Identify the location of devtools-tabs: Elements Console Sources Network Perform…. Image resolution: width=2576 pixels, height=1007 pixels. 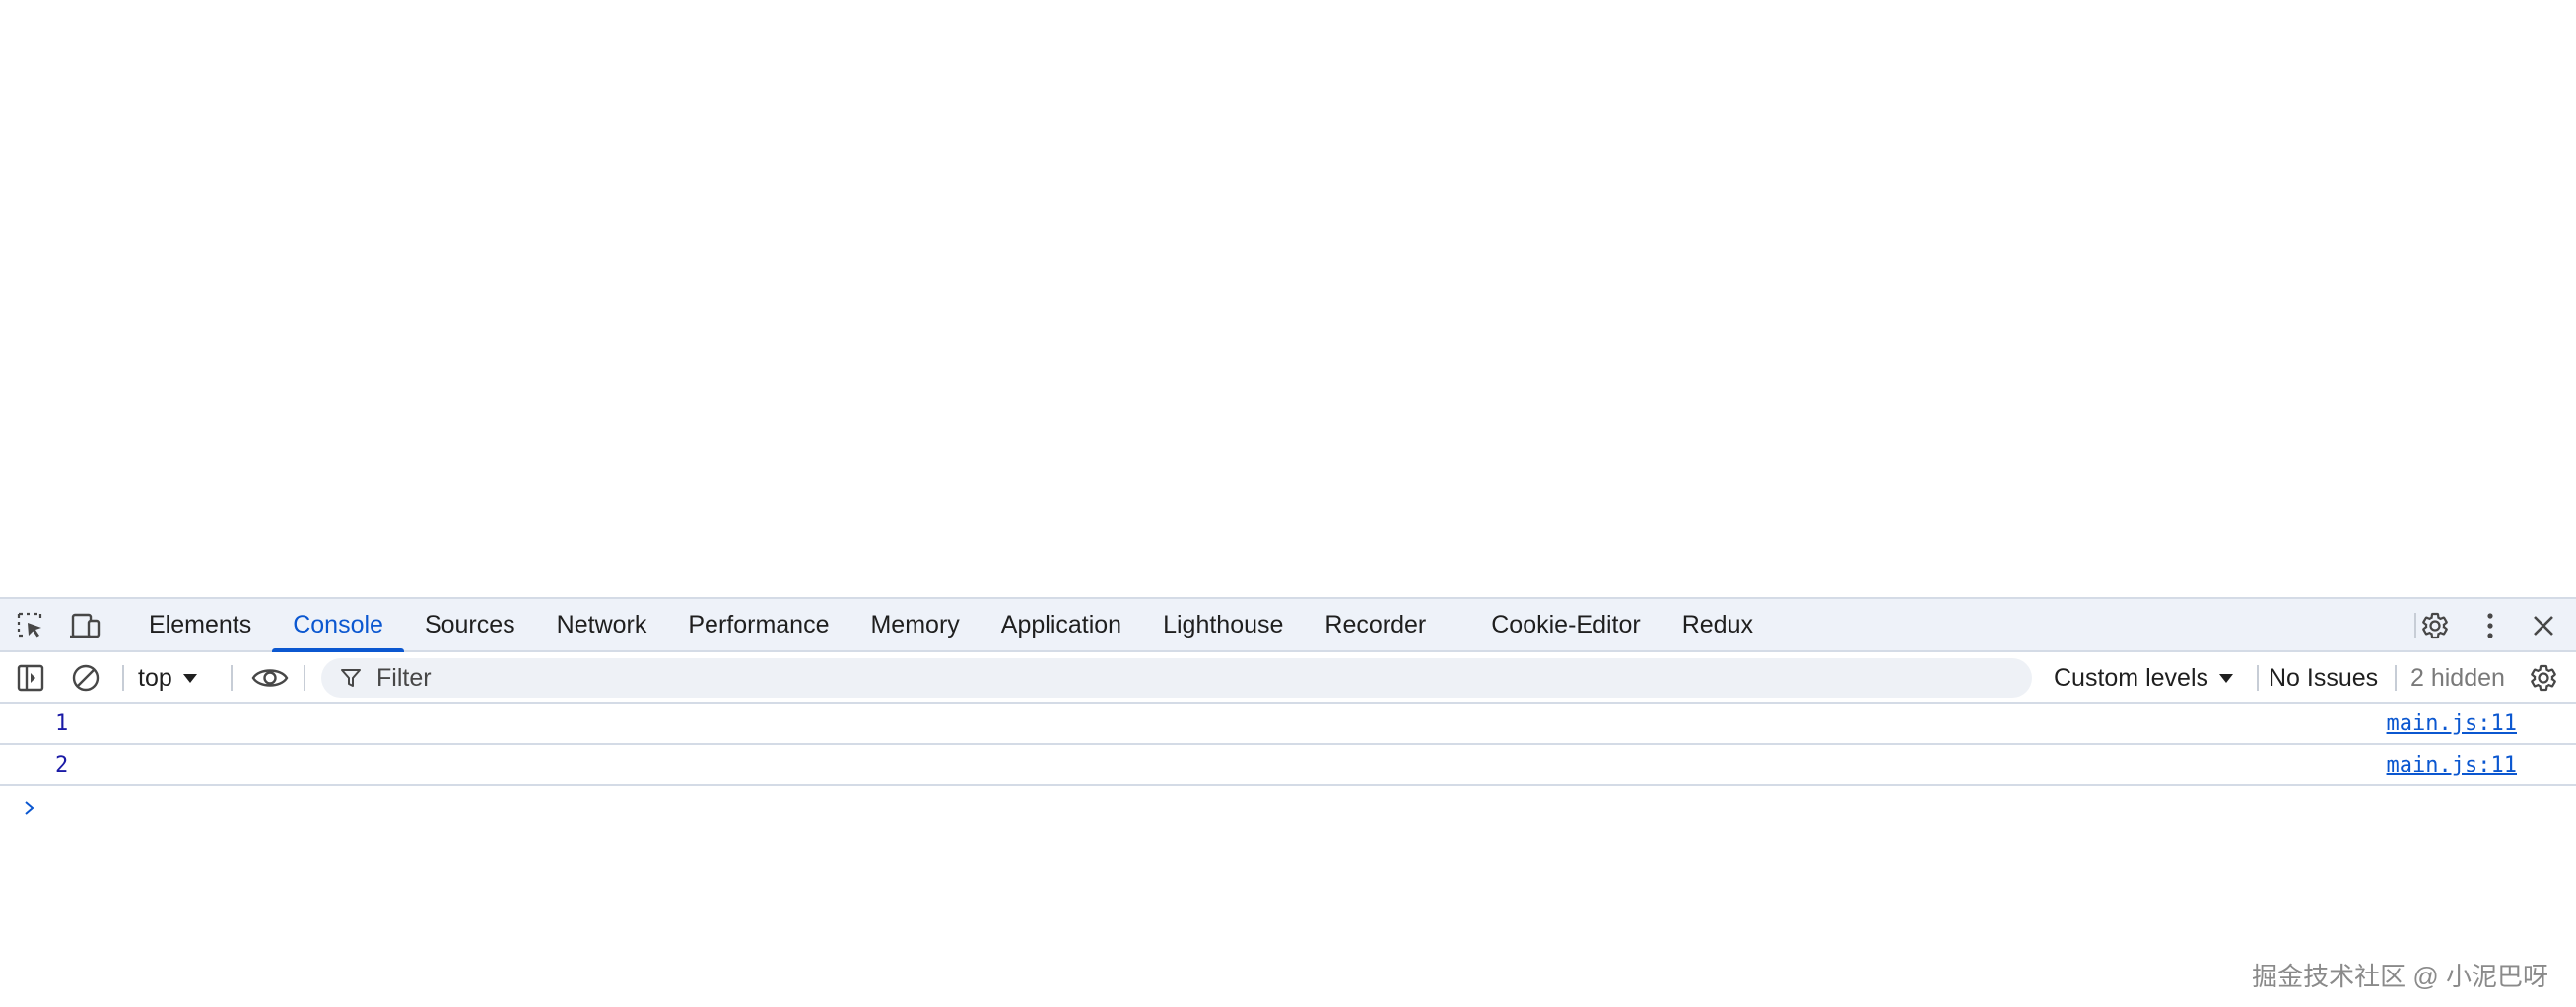
(951, 625).